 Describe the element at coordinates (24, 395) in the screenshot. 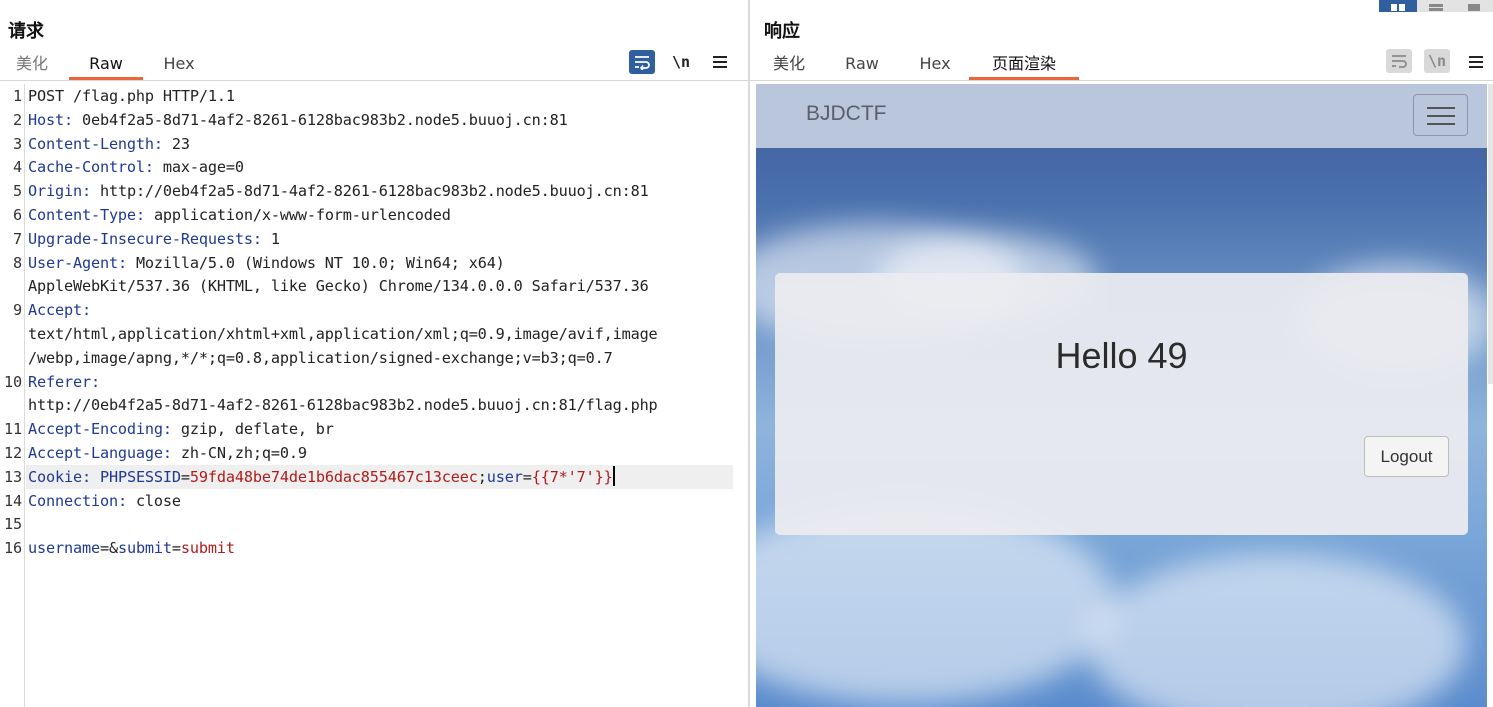

I see `line-number-gutter` at that location.